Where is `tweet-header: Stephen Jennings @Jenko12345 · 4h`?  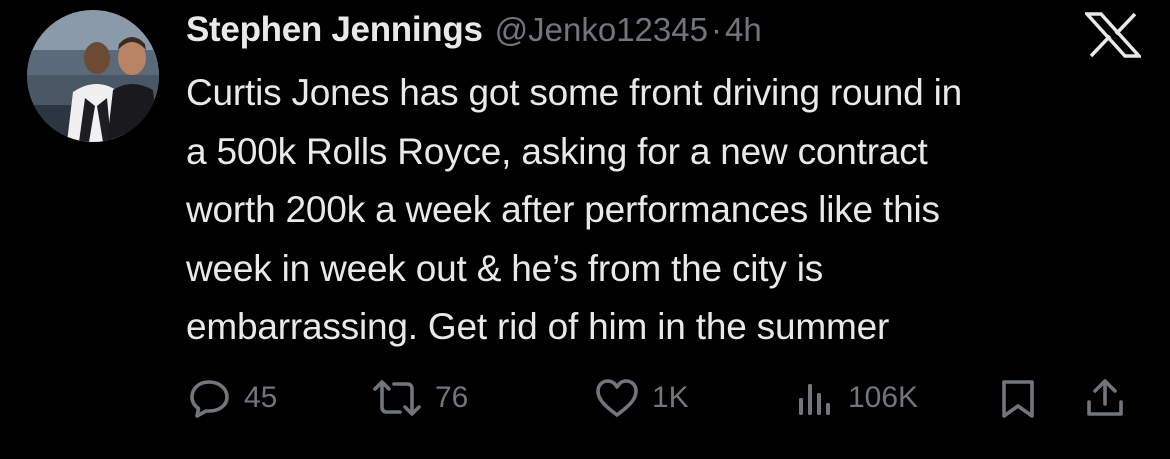 tweet-header: Stephen Jennings @Jenko12345 · 4h is located at coordinates (474, 30).